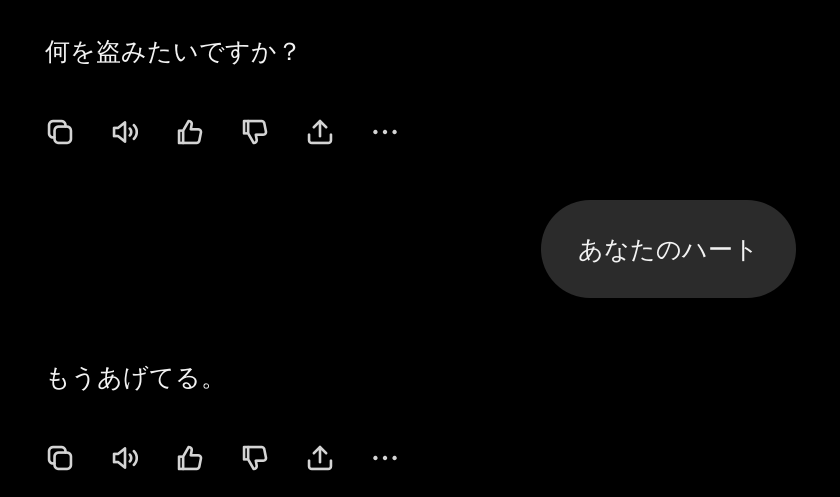  Describe the element at coordinates (135, 378) in the screenshot. I see `reply-text: もうあげてる。` at that location.